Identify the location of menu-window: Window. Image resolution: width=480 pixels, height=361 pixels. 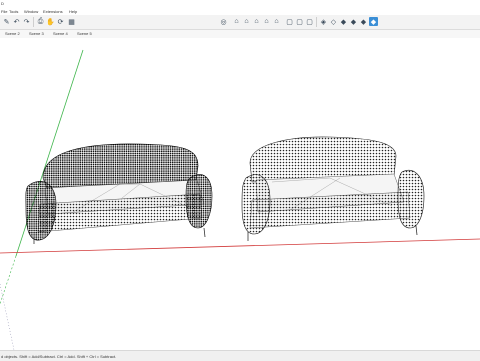
(31, 11).